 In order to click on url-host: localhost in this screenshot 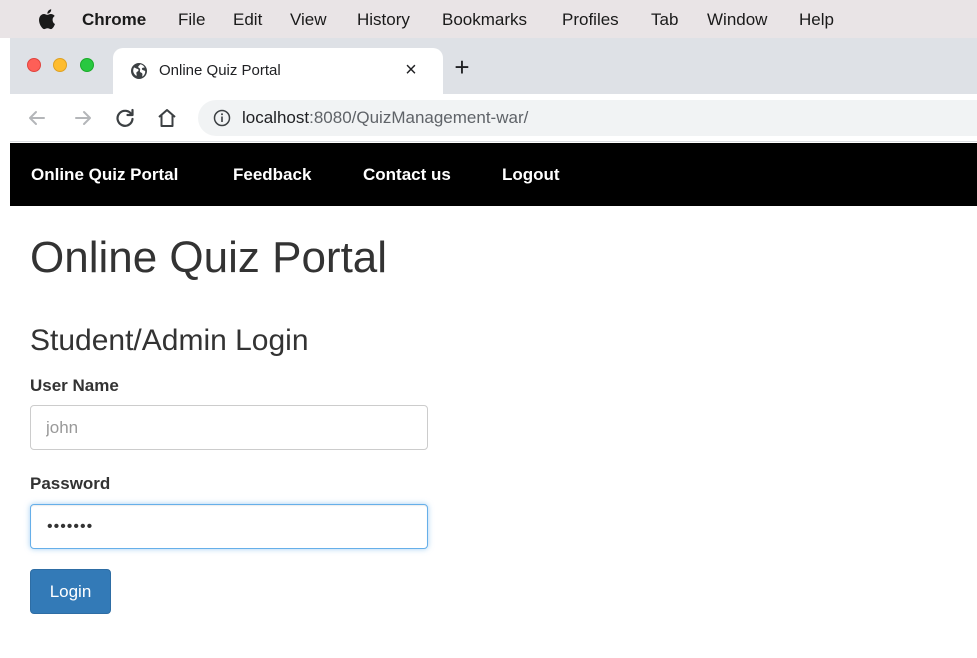, I will do `click(276, 117)`.